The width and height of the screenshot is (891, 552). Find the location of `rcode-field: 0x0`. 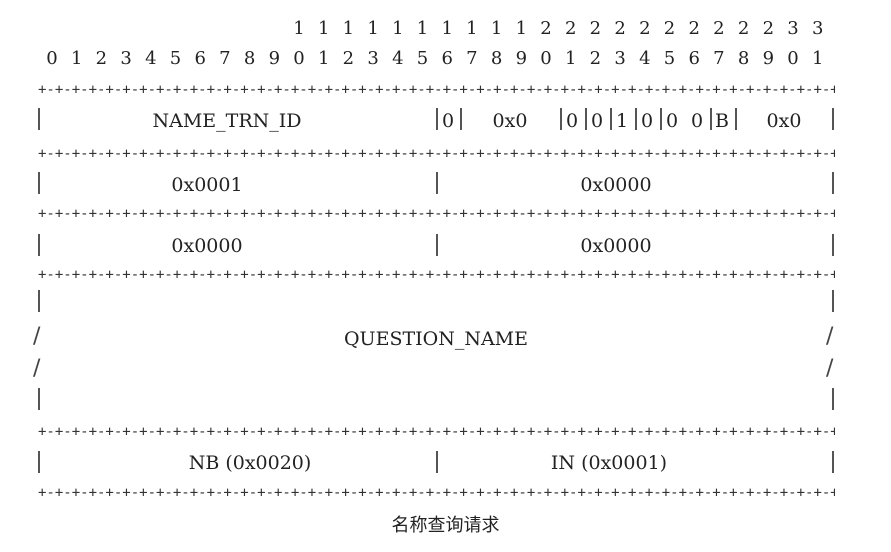

rcode-field: 0x0 is located at coordinates (784, 121).